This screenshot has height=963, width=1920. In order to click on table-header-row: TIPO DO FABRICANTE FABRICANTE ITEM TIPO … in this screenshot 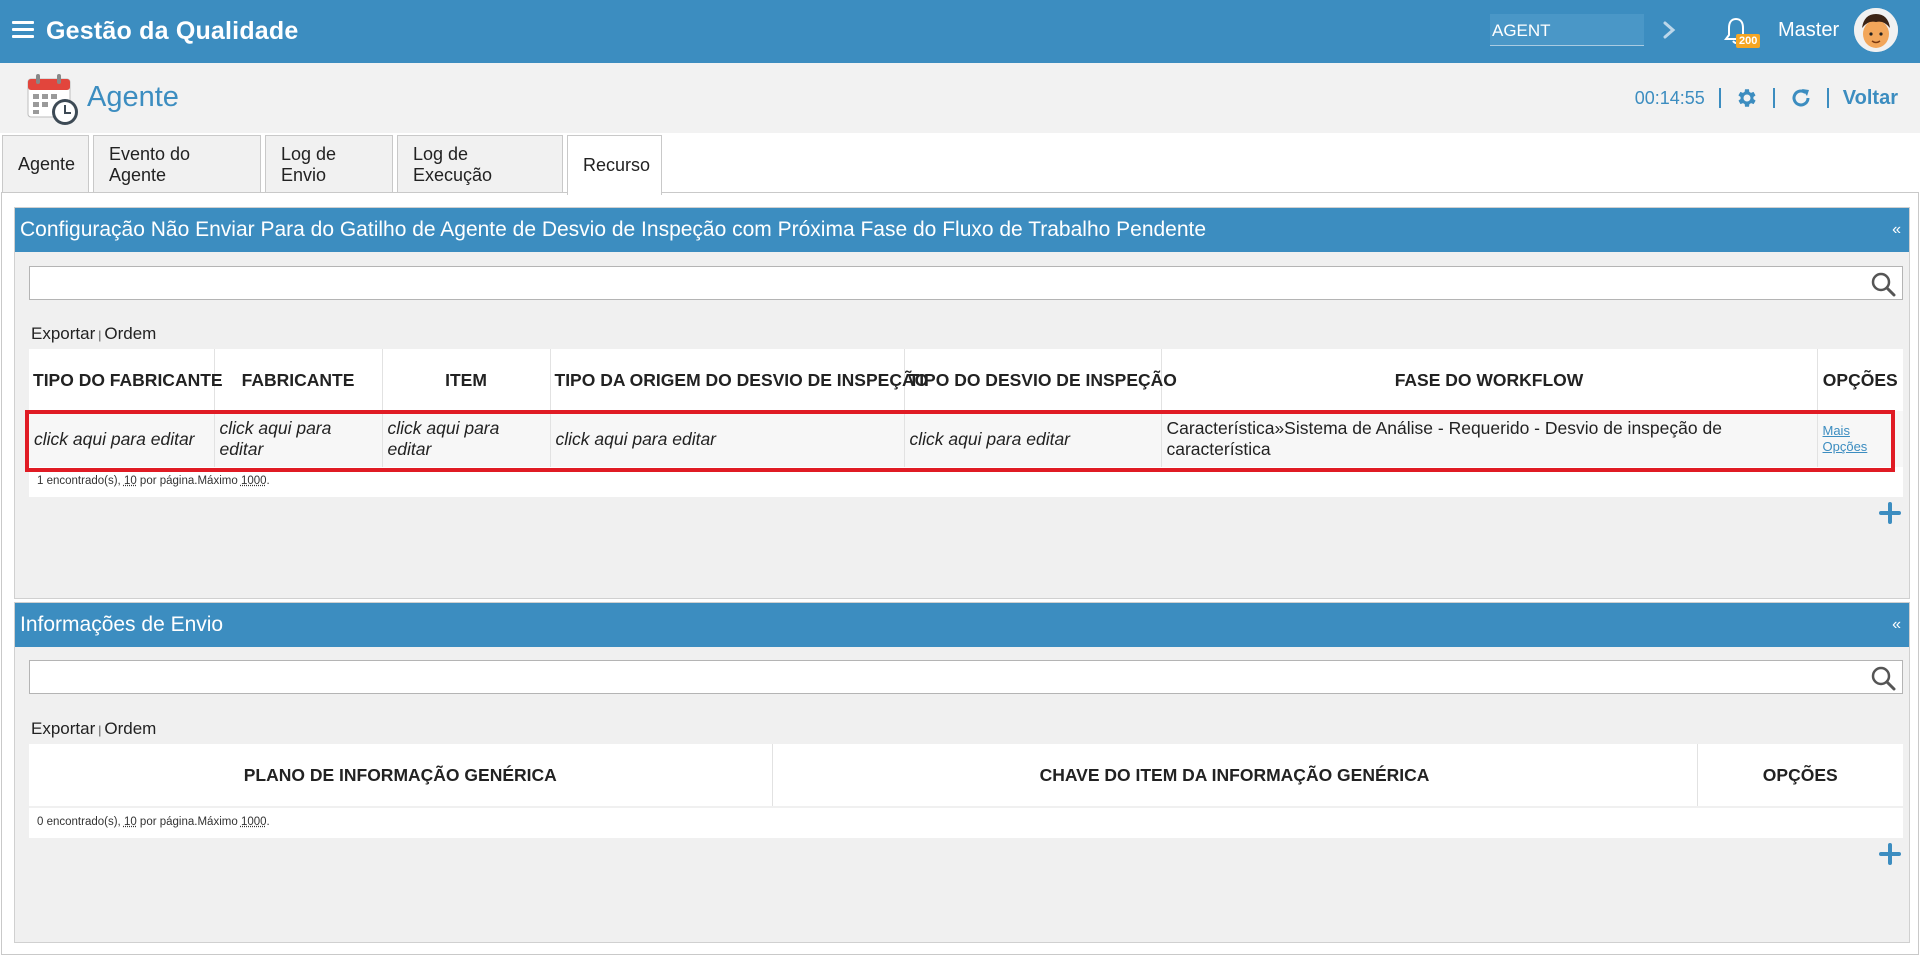, I will do `click(966, 380)`.